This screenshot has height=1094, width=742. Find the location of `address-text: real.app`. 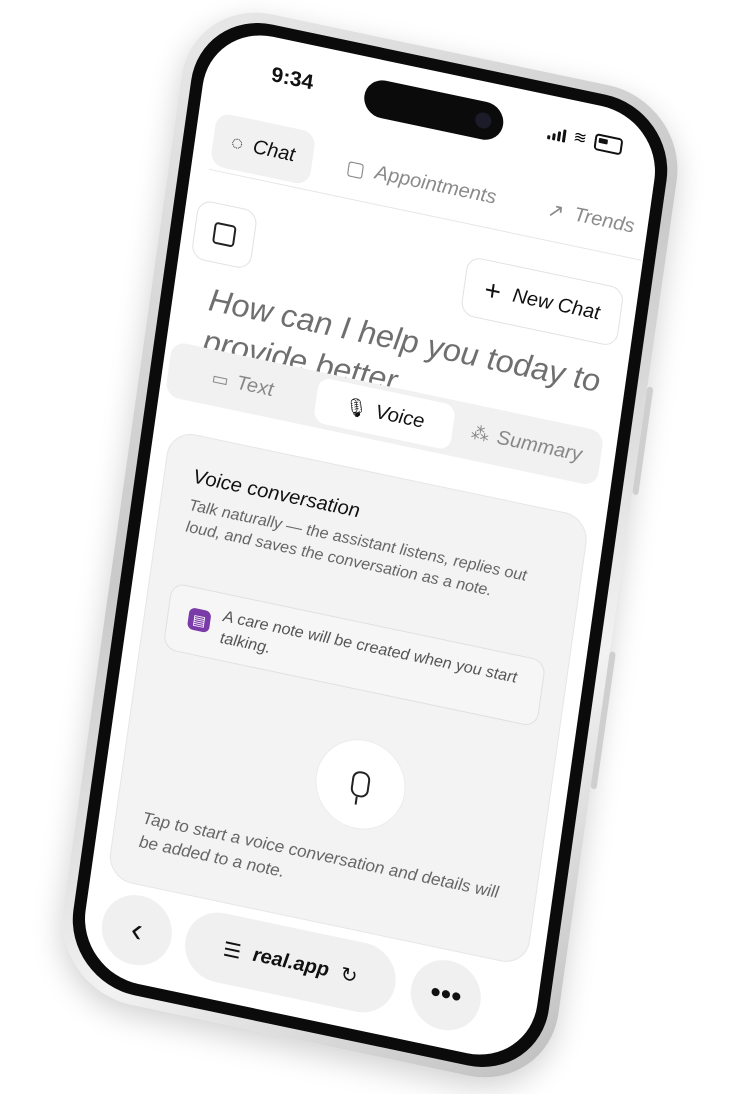

address-text: real.app is located at coordinates (291, 962).